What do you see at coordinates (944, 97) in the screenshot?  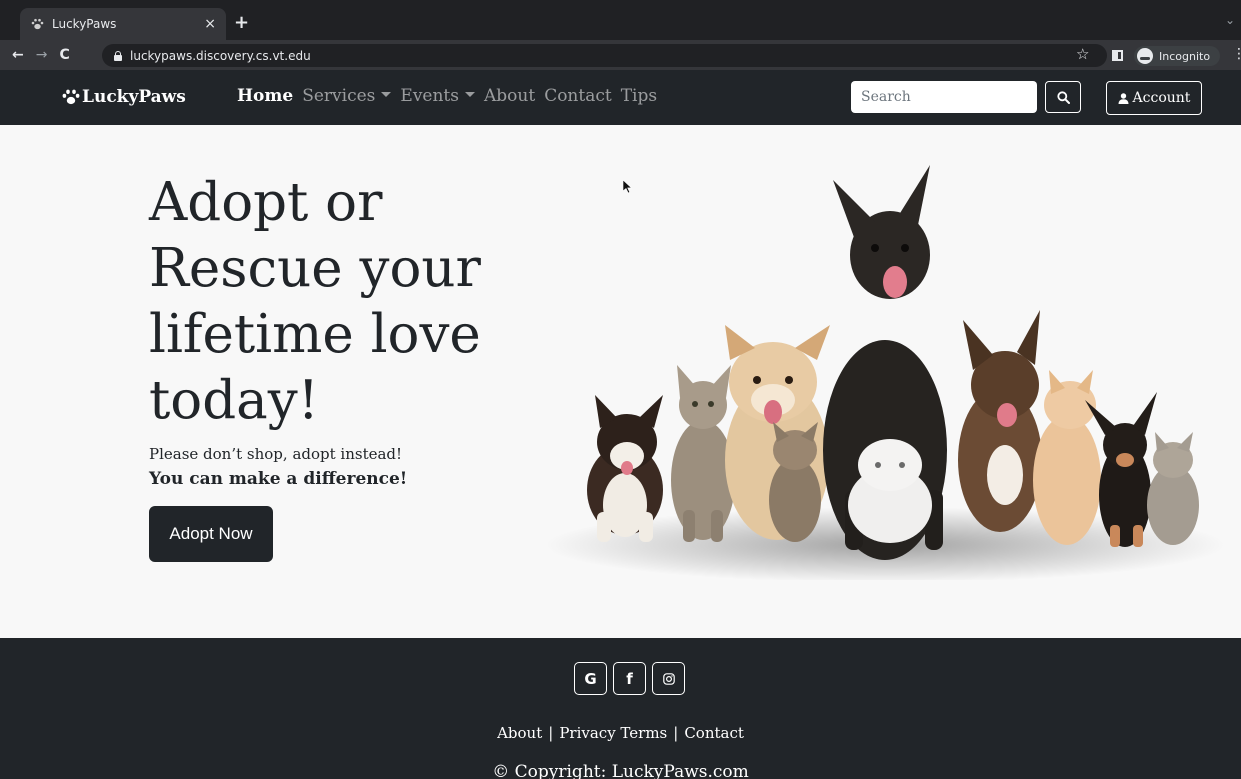 I see `search-input` at bounding box center [944, 97].